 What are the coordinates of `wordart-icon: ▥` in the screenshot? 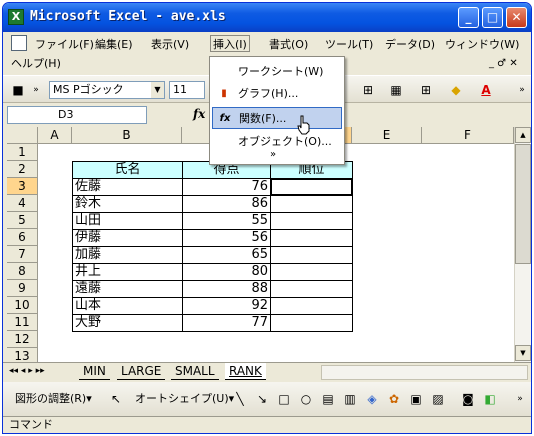 It's located at (350, 399).